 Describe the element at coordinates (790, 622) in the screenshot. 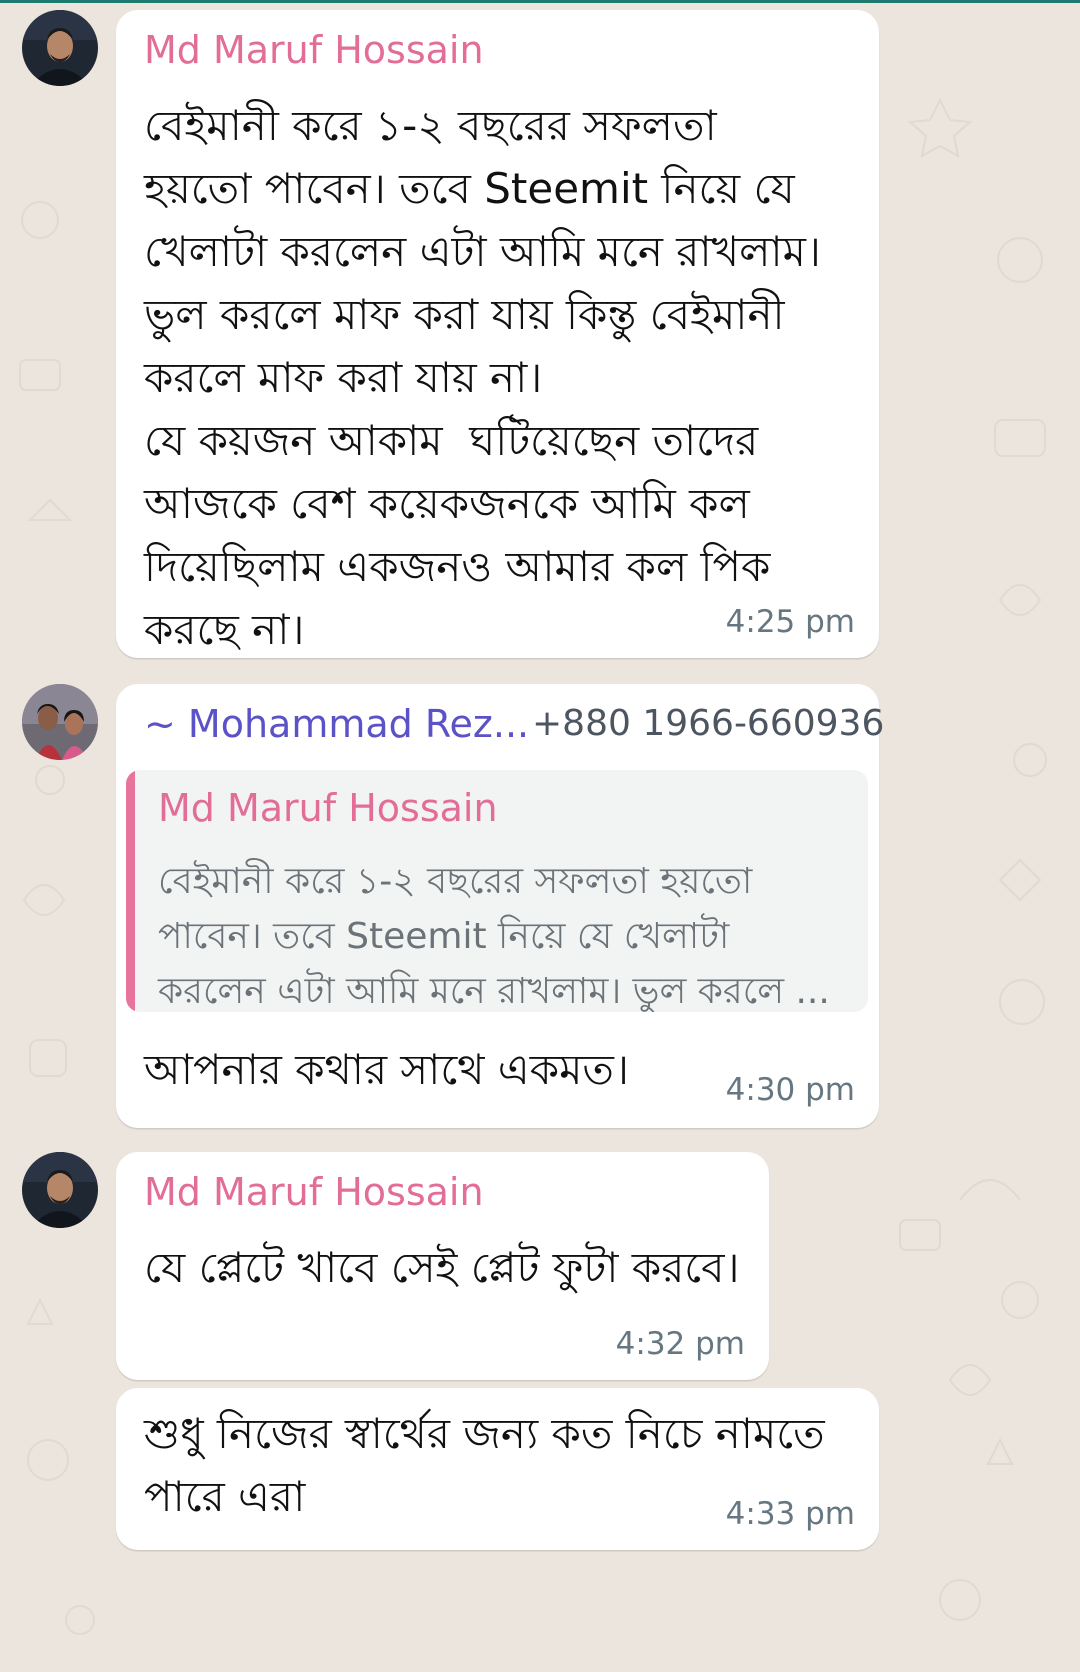

I see `message-timestamp: 4:25 pm` at that location.